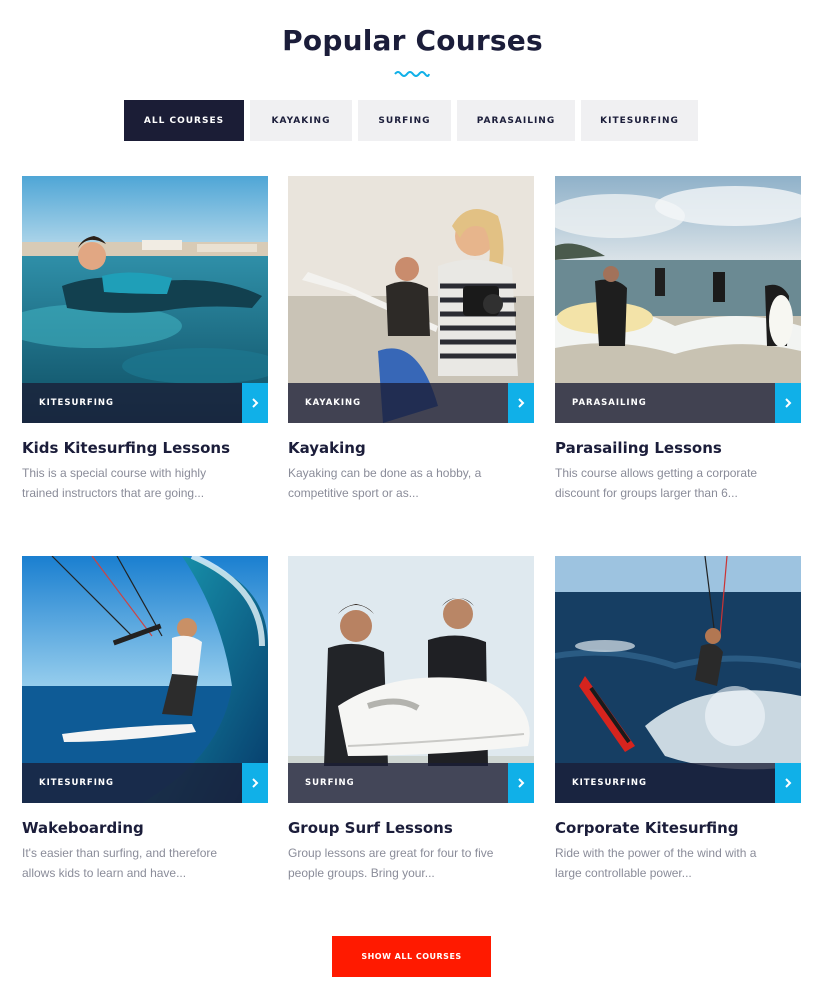 The width and height of the screenshot is (825, 1002). I want to click on course-category: KAYAKING, so click(333, 403).